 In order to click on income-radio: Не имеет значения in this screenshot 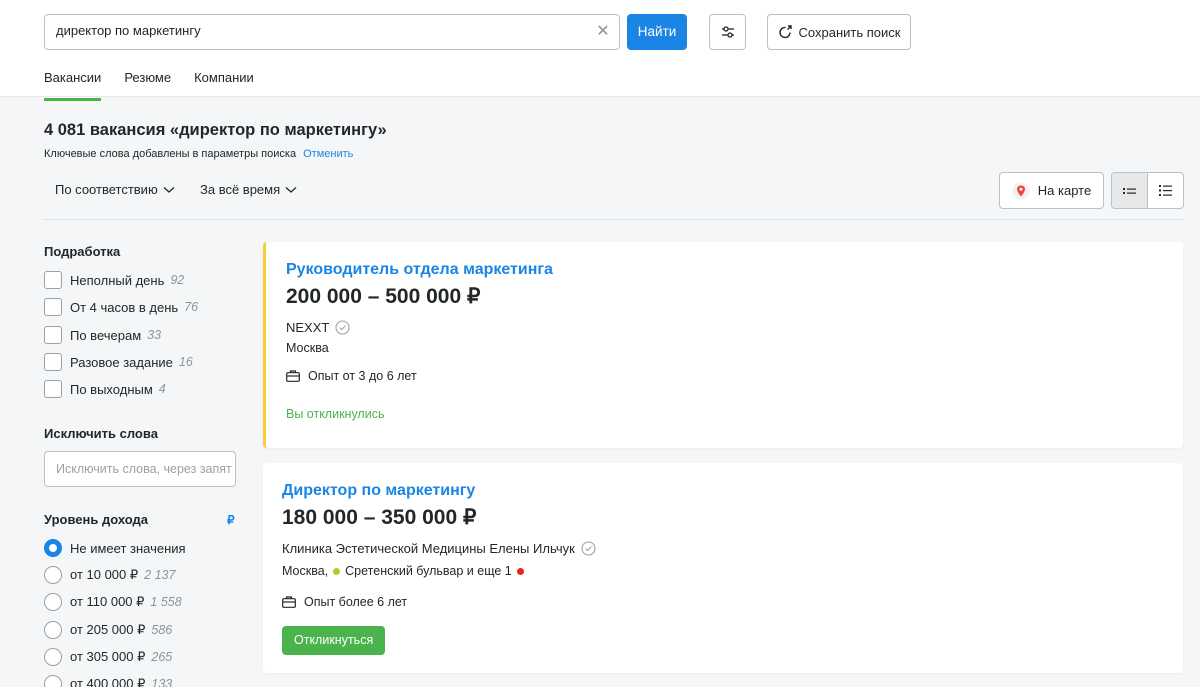, I will do `click(115, 548)`.